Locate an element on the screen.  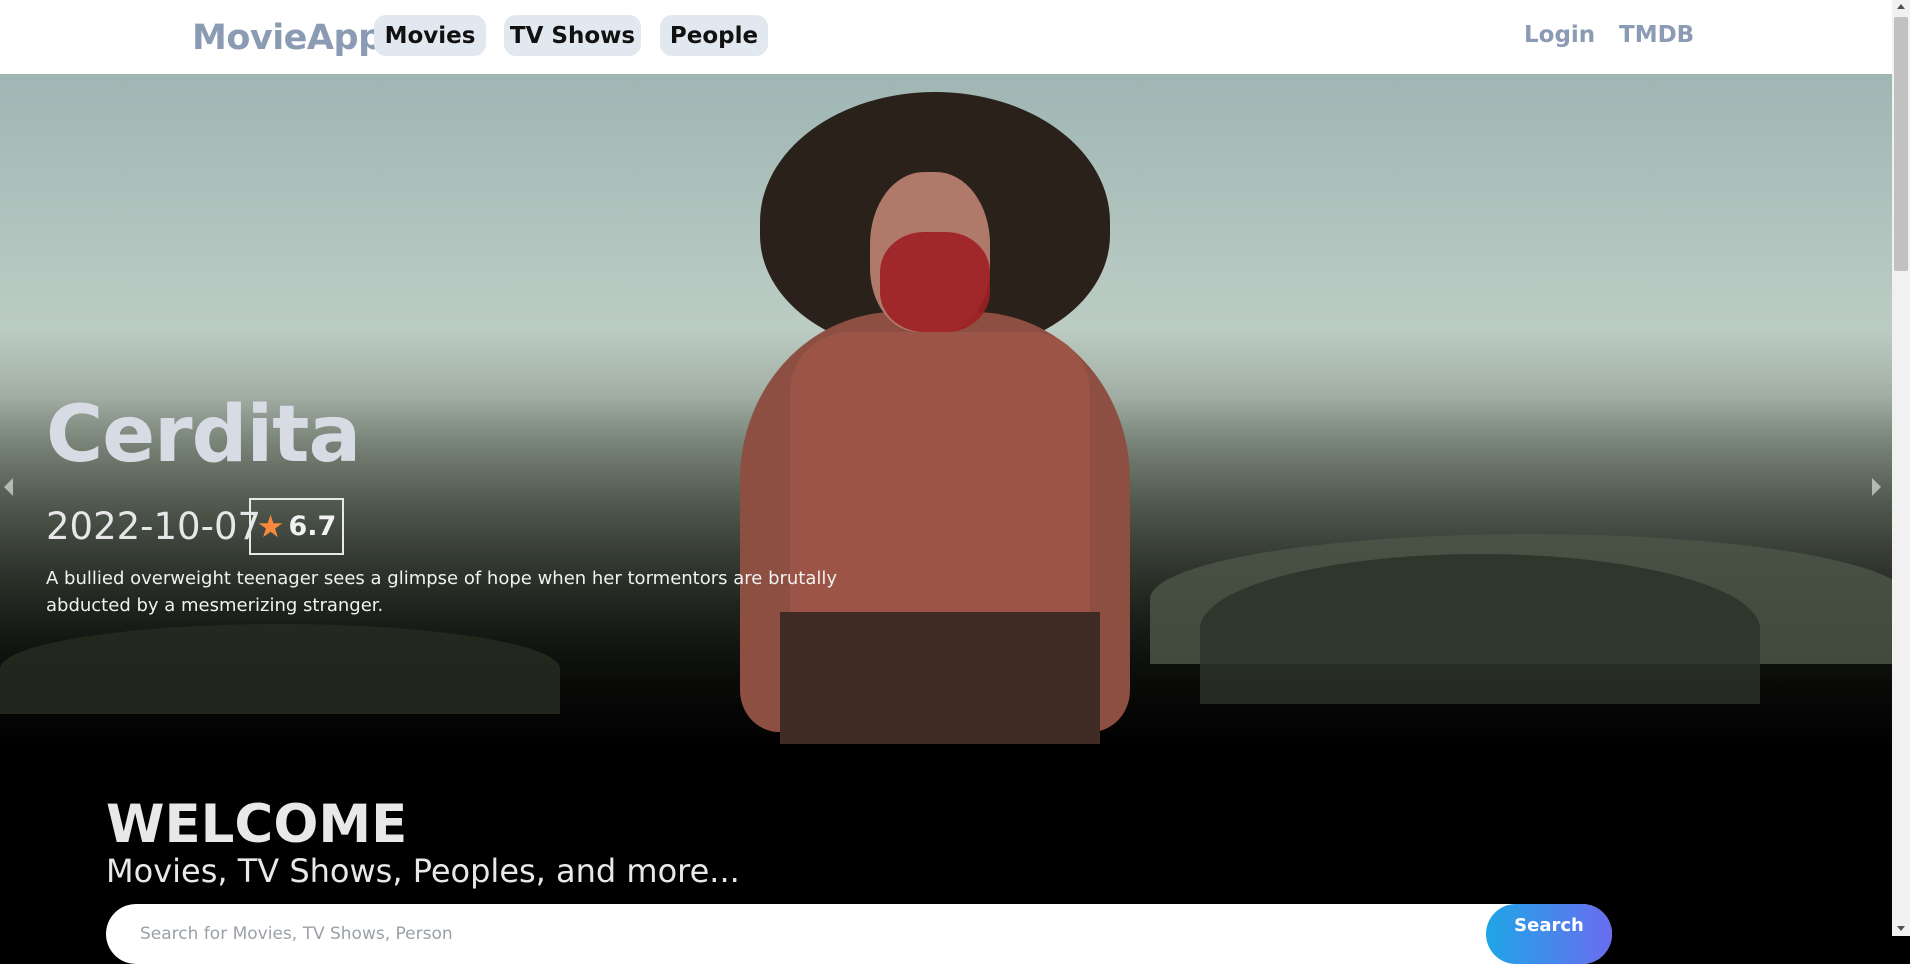
search-bar: Search is located at coordinates (859, 934).